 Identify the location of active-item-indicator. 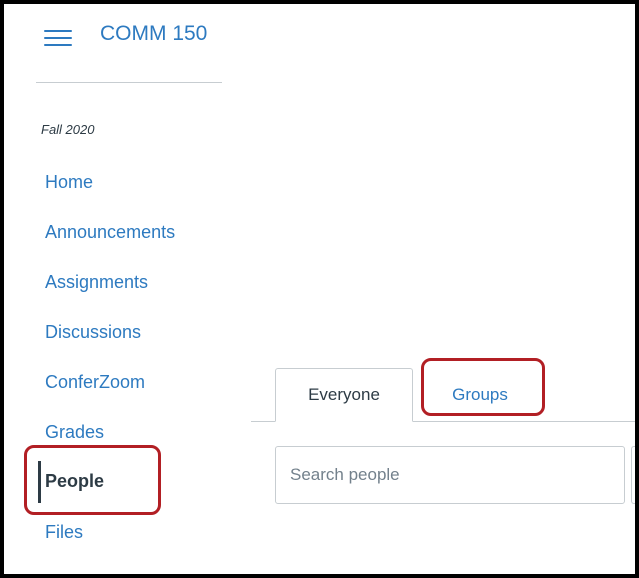
(39, 482).